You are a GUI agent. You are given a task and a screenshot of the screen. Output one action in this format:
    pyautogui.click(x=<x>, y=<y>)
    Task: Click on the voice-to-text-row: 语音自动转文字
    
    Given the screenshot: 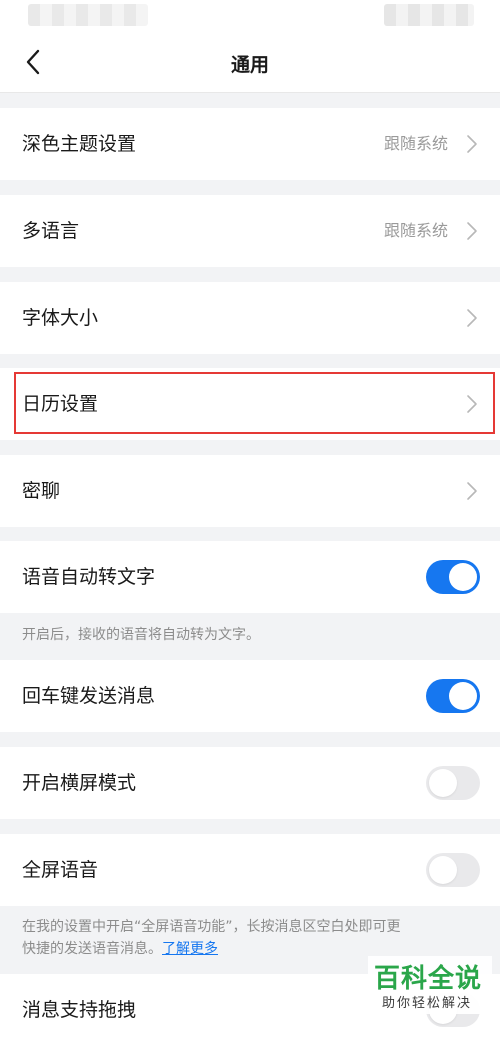 What is the action you would take?
    pyautogui.click(x=250, y=577)
    